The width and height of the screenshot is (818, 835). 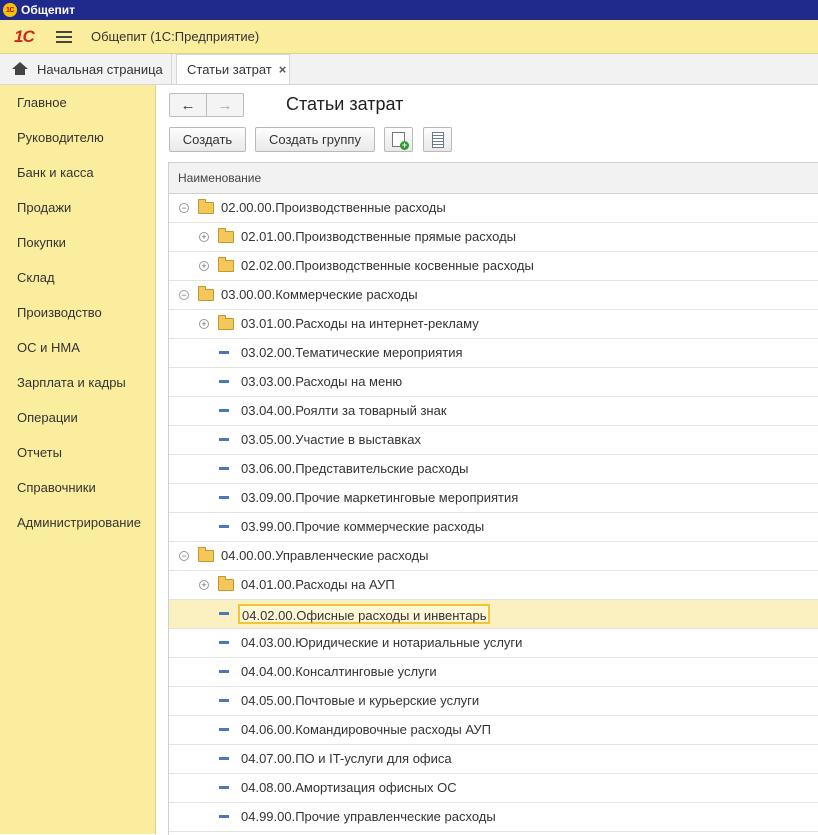 What do you see at coordinates (409, 69) in the screenshot?
I see `tab-bar: Начальная страница Статьи затрат ×` at bounding box center [409, 69].